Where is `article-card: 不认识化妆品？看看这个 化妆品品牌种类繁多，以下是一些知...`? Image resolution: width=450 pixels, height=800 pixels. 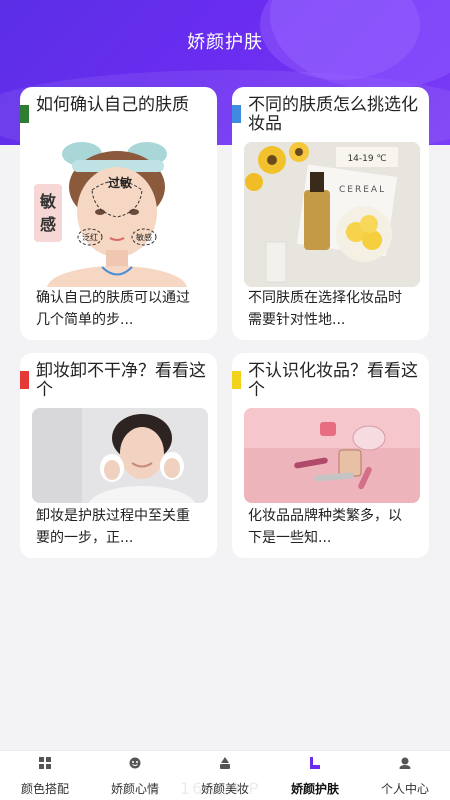 article-card: 不认识化妆品？看看这个 化妆品品牌种类繁多，以下是一些知... is located at coordinates (330, 455).